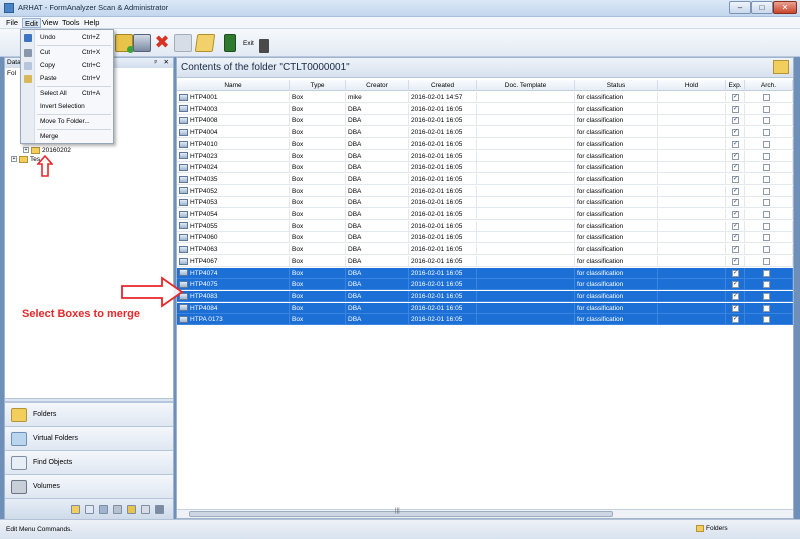  I want to click on menu-tools: Tools, so click(71, 23).